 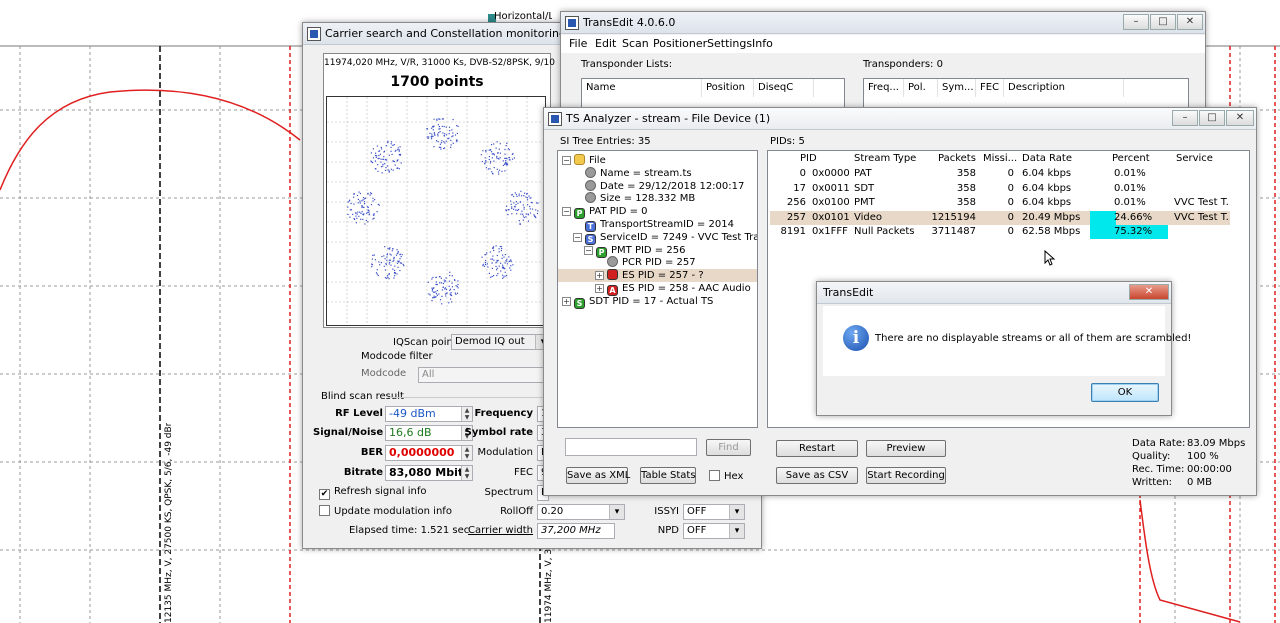 What do you see at coordinates (371, 452) in the screenshot?
I see `ber-label: BER` at bounding box center [371, 452].